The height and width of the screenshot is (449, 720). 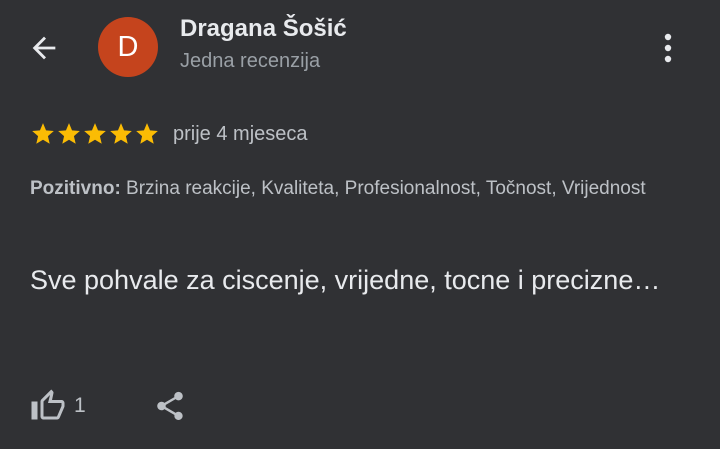 I want to click on more-vertical-icon, so click(x=668, y=48).